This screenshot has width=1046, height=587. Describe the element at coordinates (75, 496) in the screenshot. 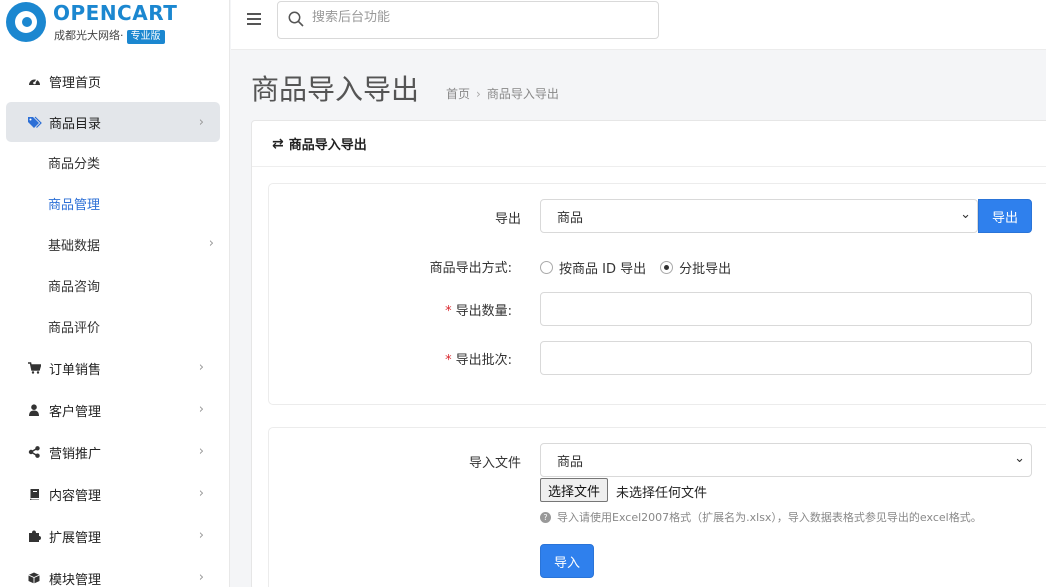

I see `sidebar-item-label: 内容管理` at that location.